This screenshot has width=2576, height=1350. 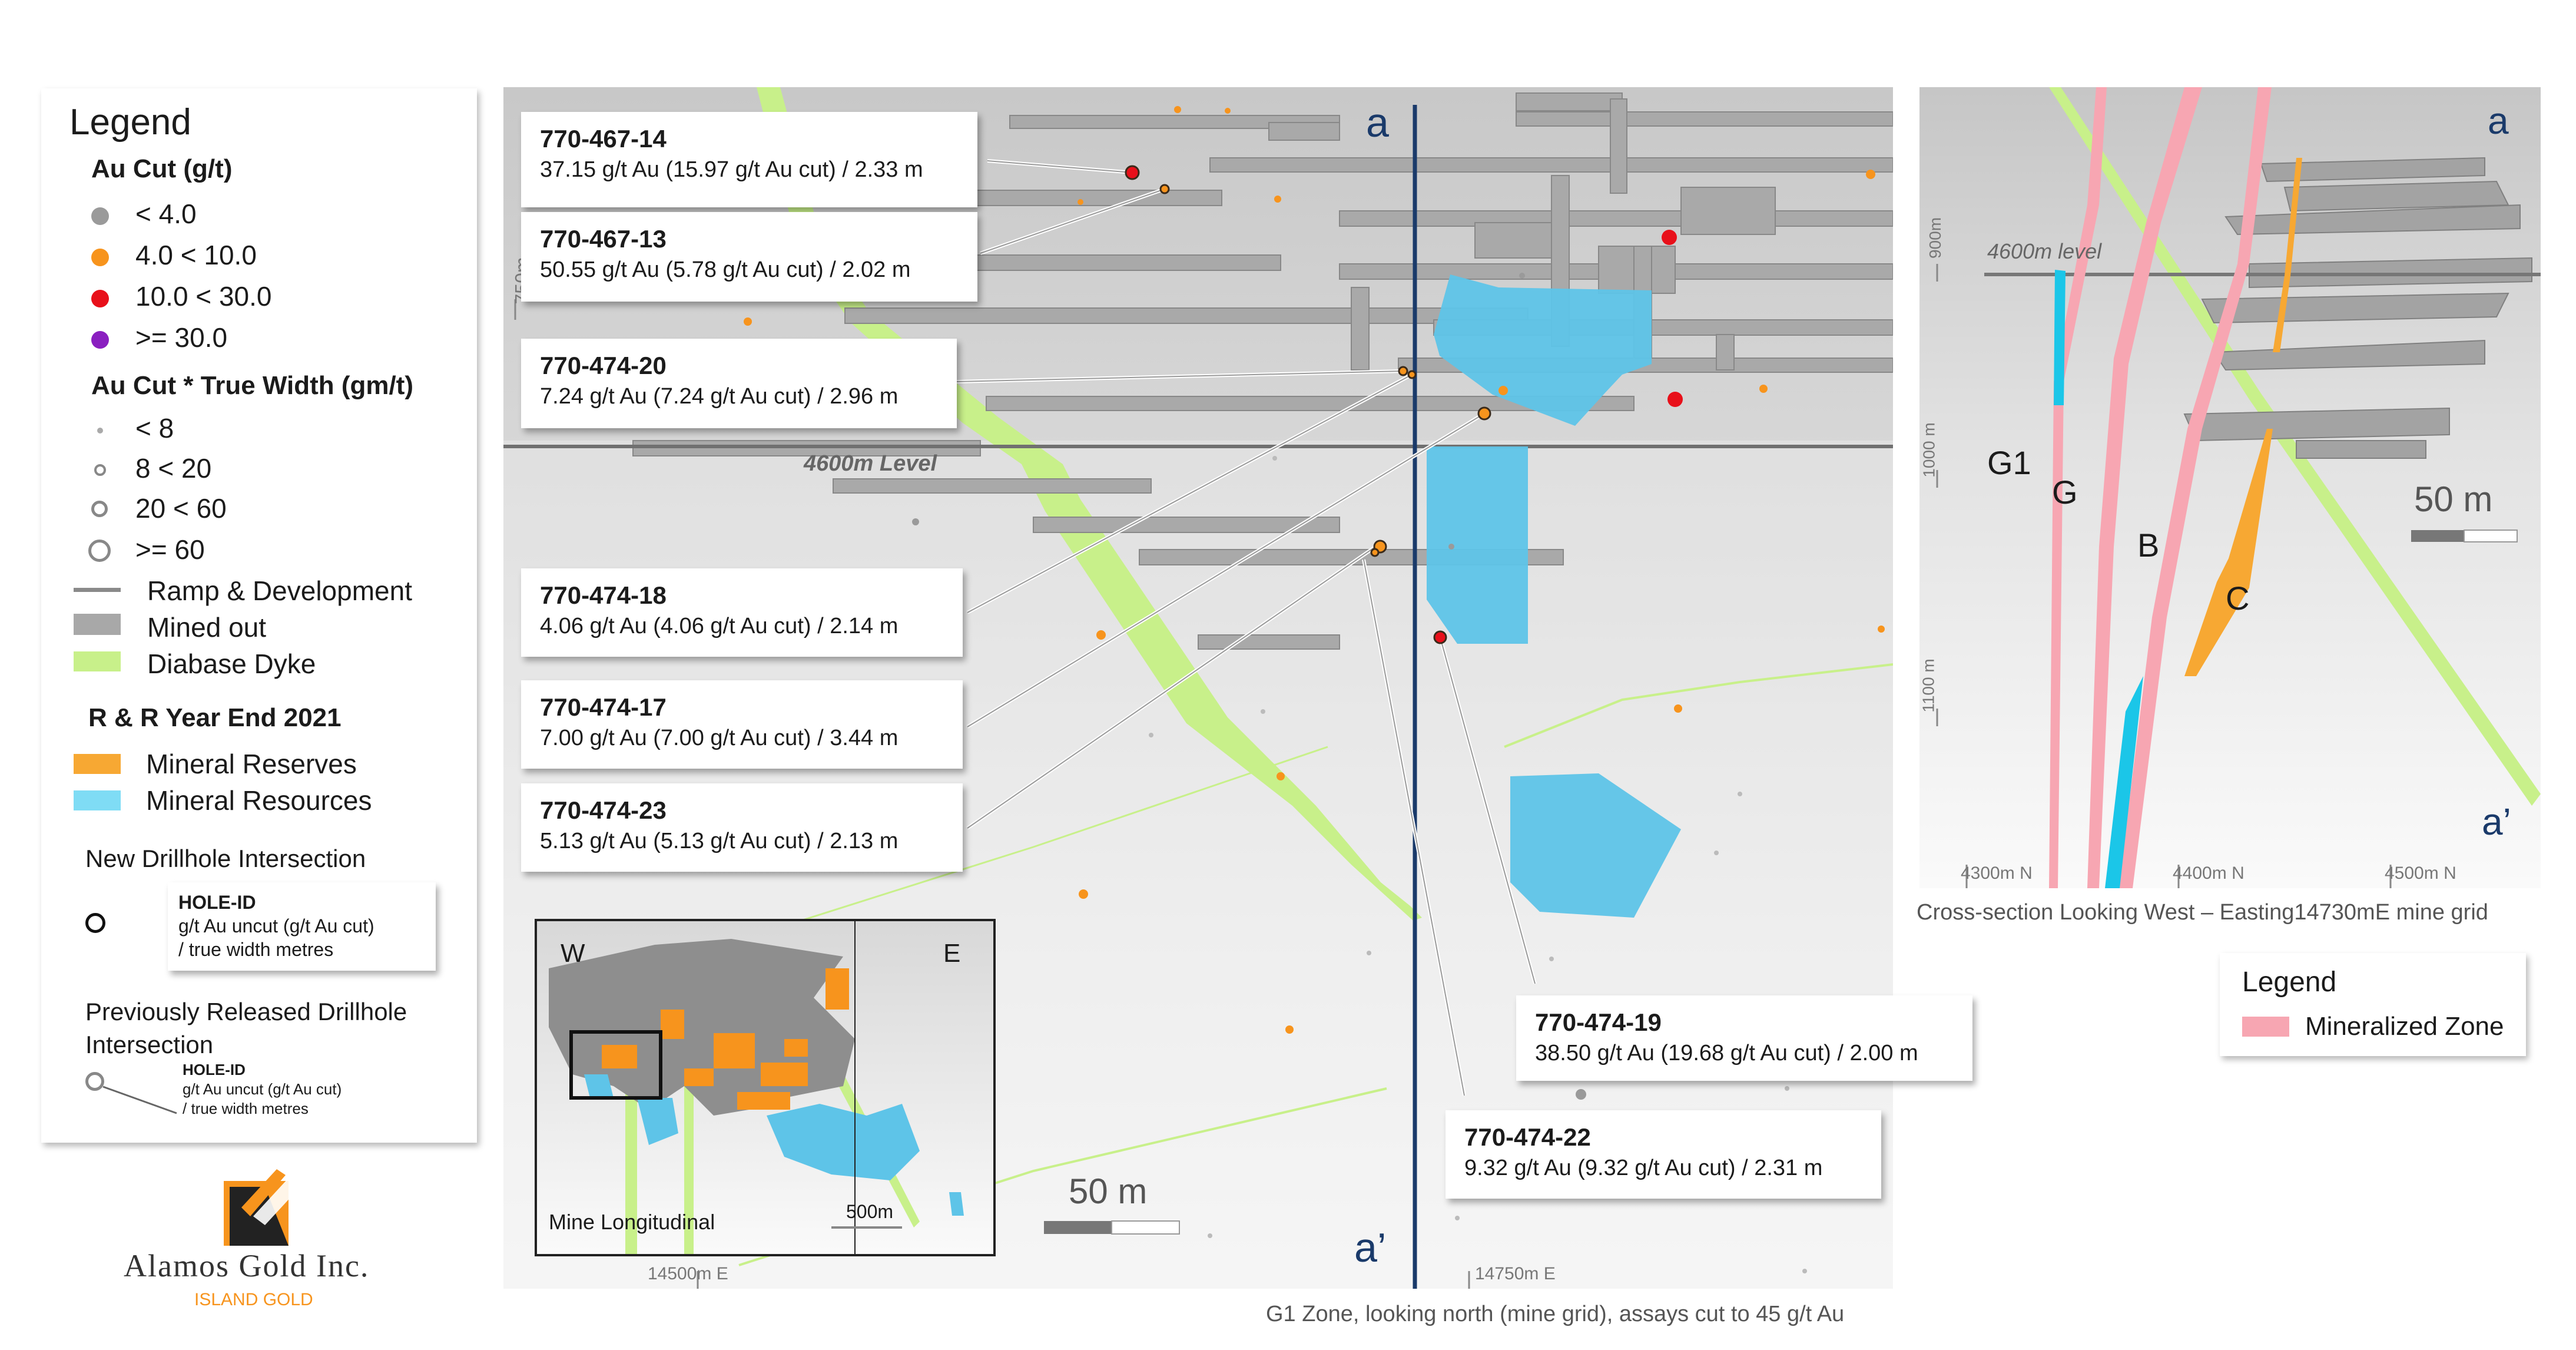 I want to click on width-item-3: 20 < 60, so click(x=181, y=509).